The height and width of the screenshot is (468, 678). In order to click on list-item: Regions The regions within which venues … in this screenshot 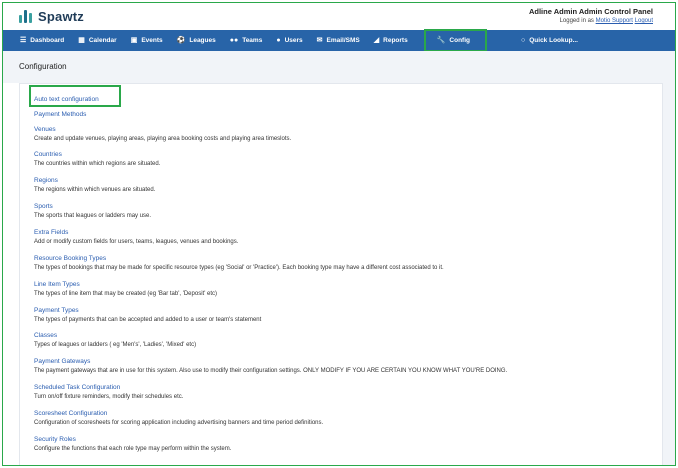, I will do `click(94, 185)`.